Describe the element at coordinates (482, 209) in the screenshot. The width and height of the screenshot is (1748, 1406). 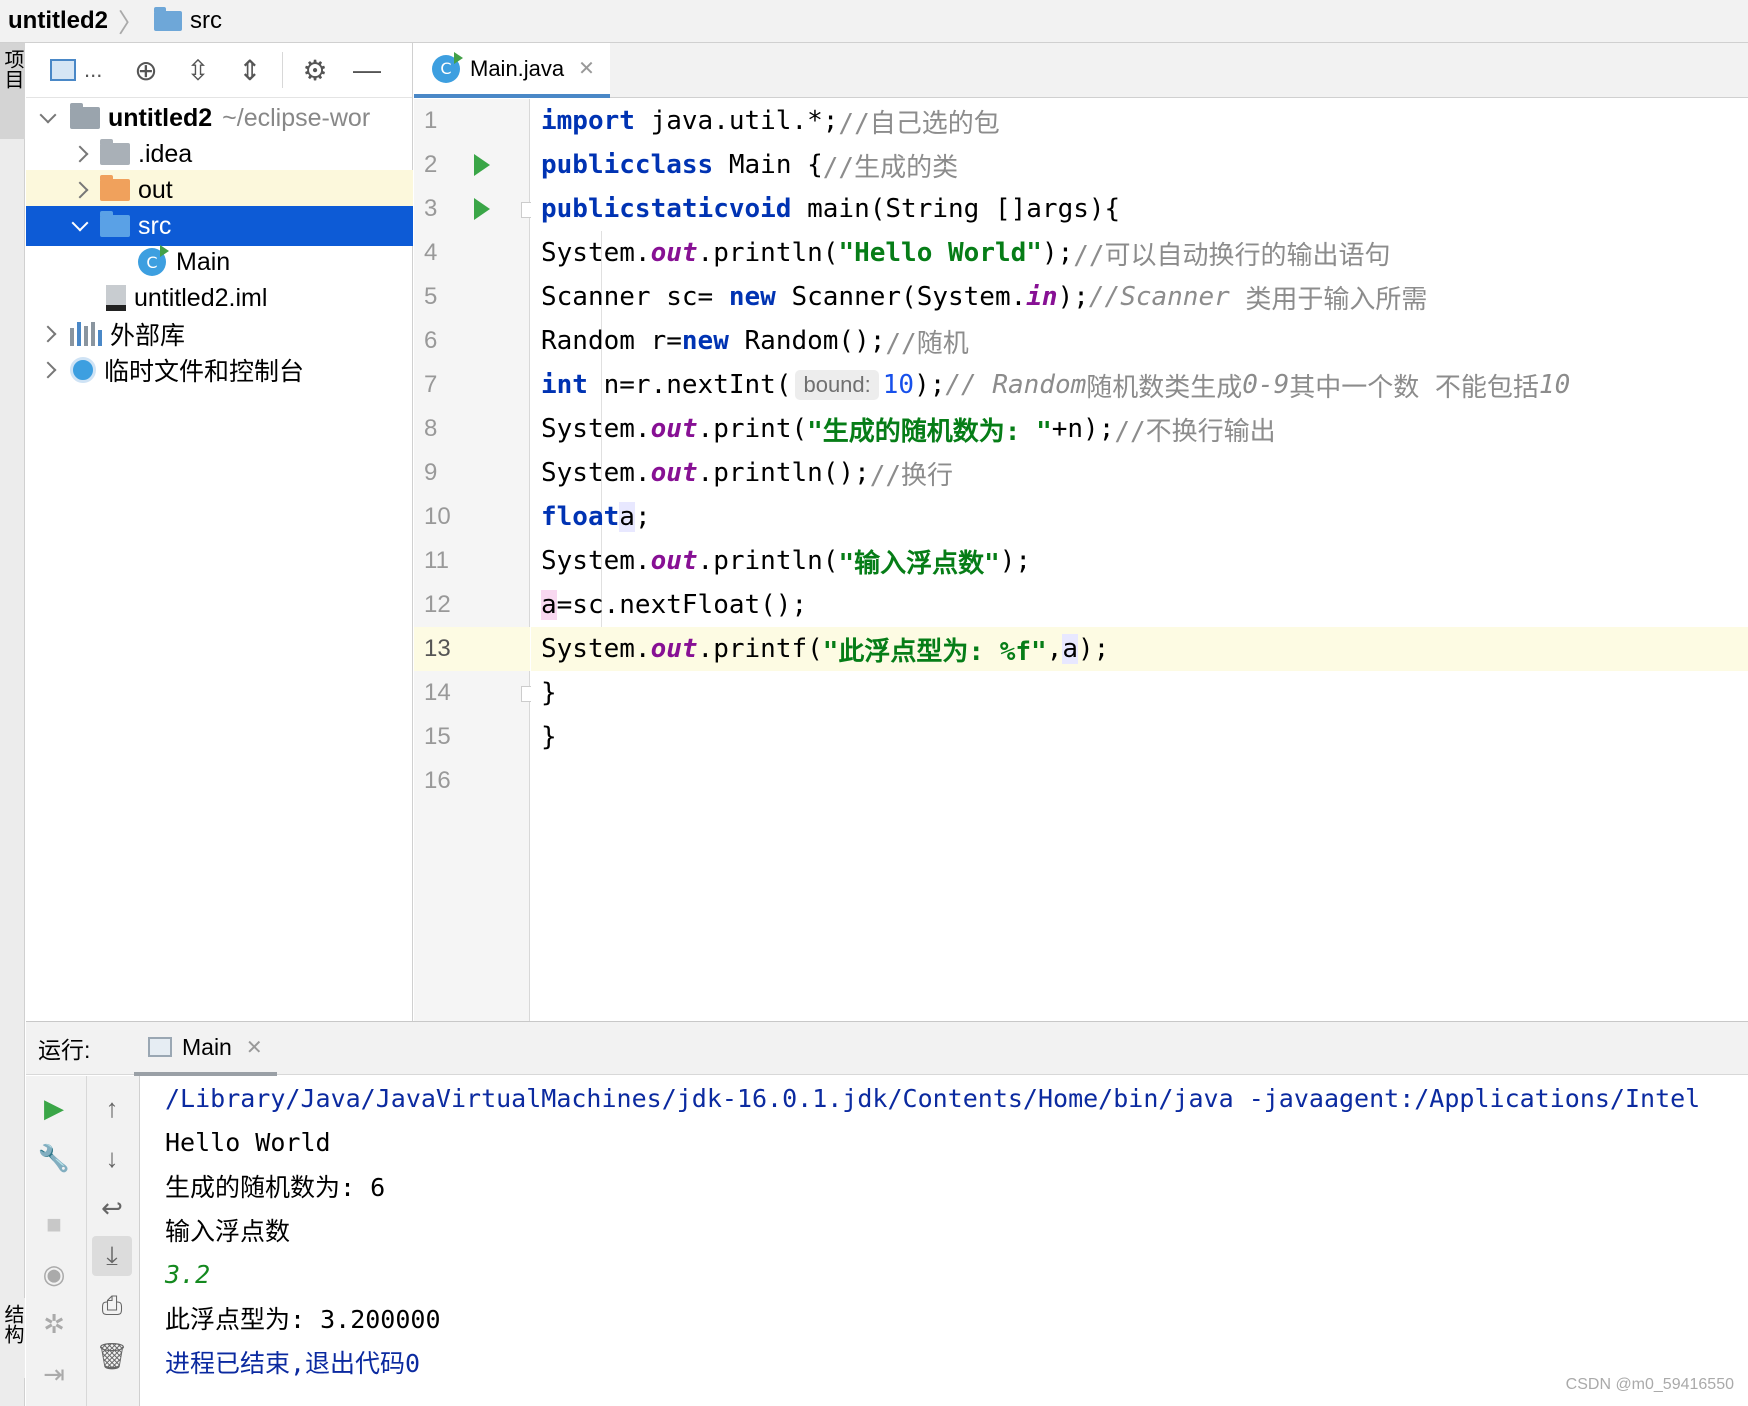
I see `run-main-icon` at that location.